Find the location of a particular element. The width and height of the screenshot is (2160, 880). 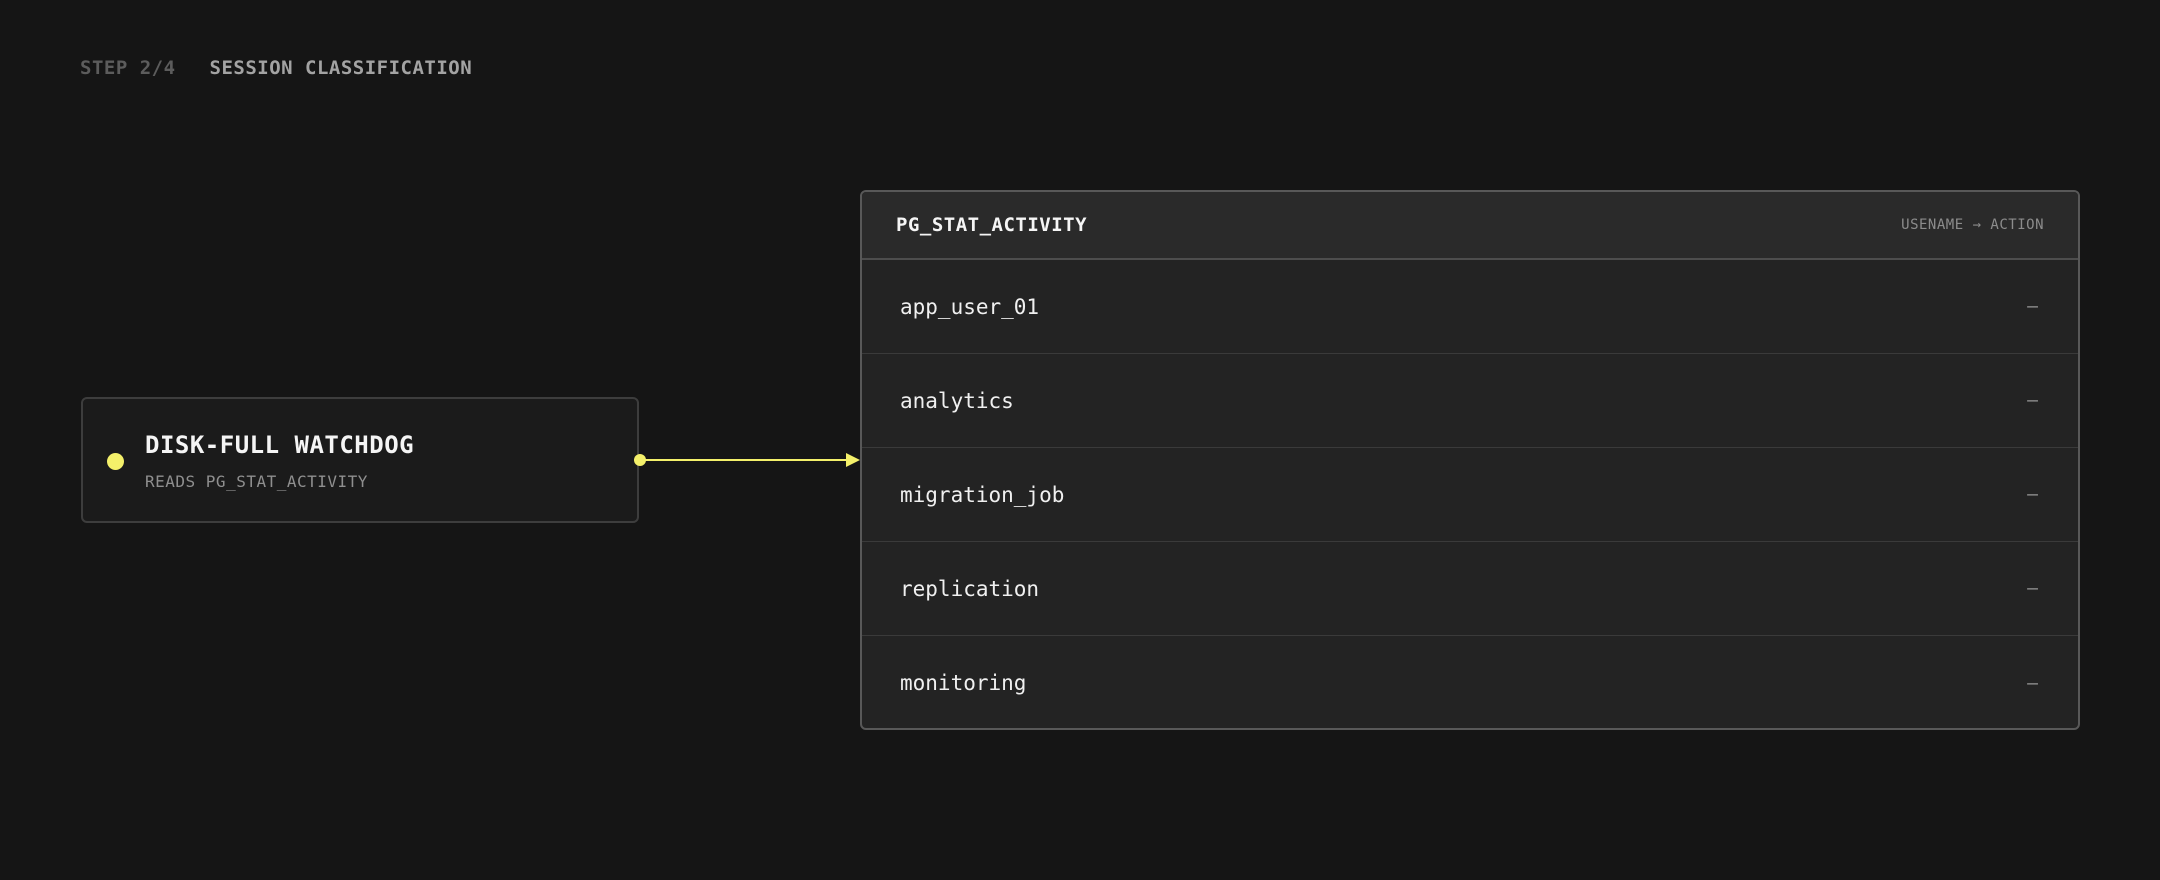

table-row: migration_job — is located at coordinates (1470, 495).